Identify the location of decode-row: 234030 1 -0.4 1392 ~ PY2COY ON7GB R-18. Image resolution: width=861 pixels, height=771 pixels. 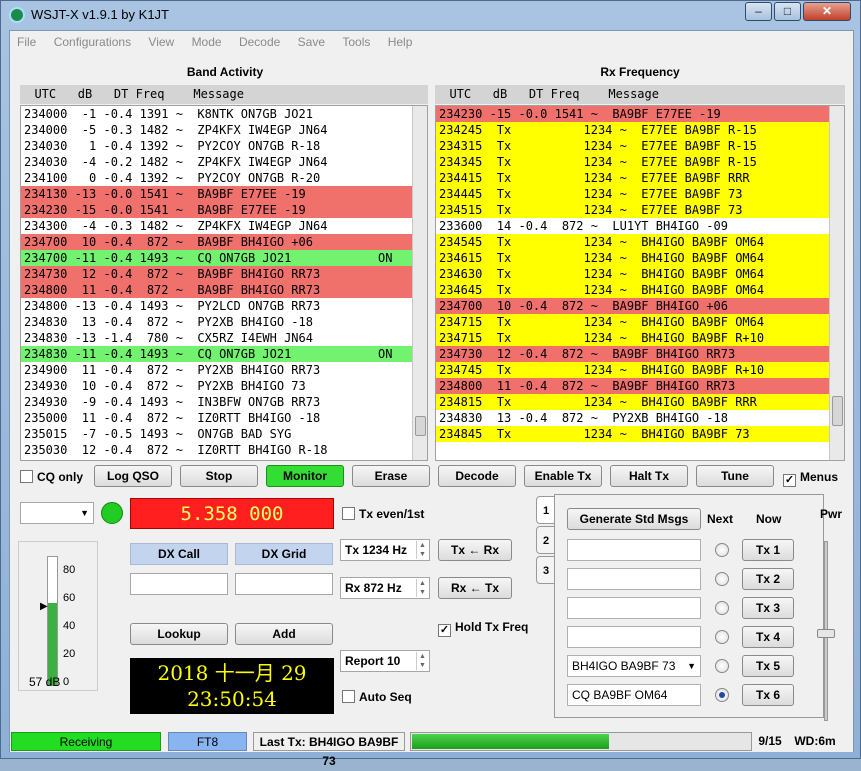
(224, 146).